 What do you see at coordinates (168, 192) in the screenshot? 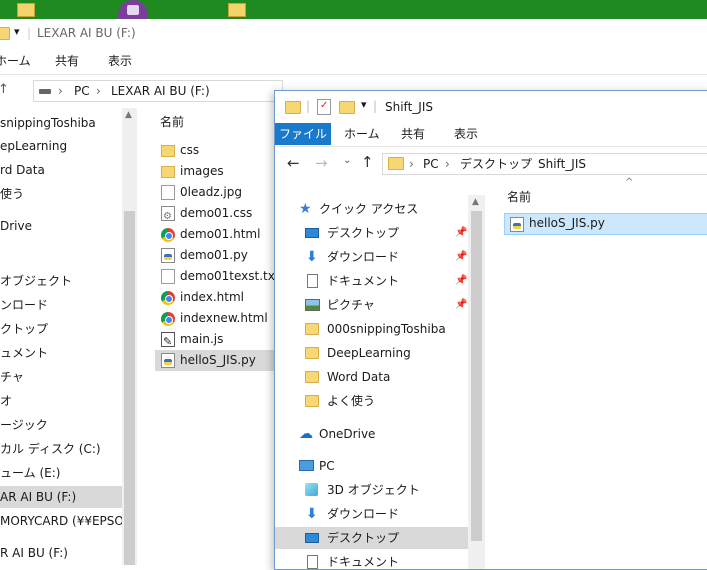
I see `image-file-icon` at bounding box center [168, 192].